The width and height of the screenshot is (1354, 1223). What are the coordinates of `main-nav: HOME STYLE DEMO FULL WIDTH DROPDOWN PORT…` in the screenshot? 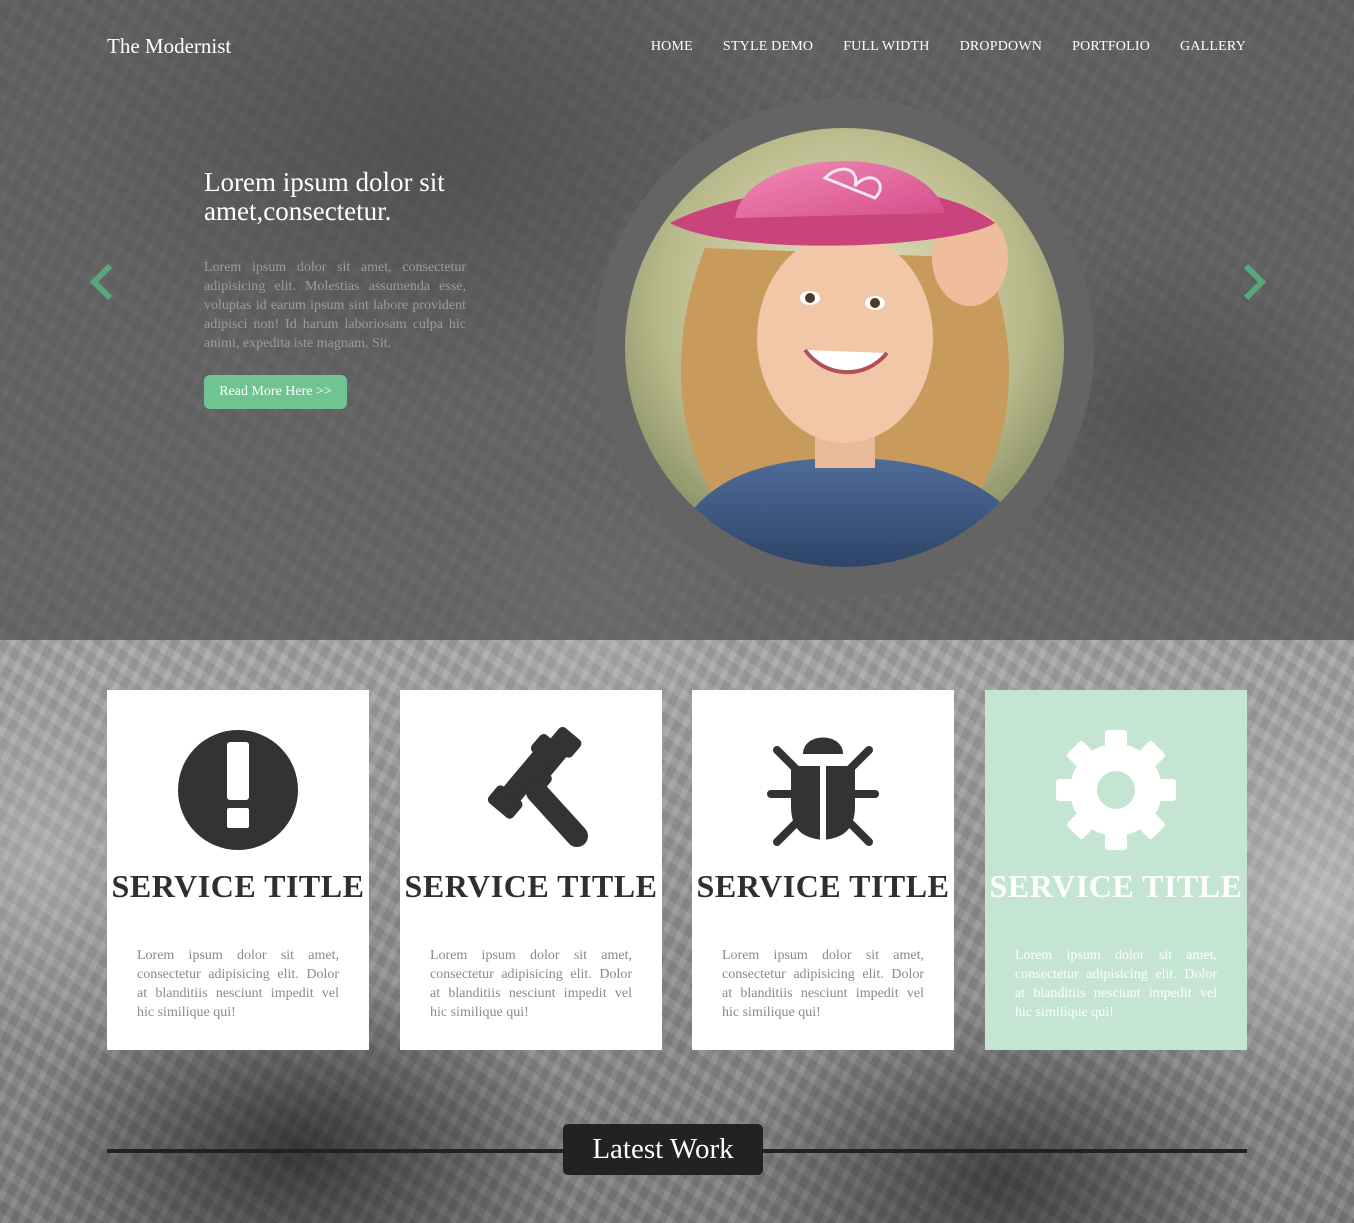 It's located at (923, 47).